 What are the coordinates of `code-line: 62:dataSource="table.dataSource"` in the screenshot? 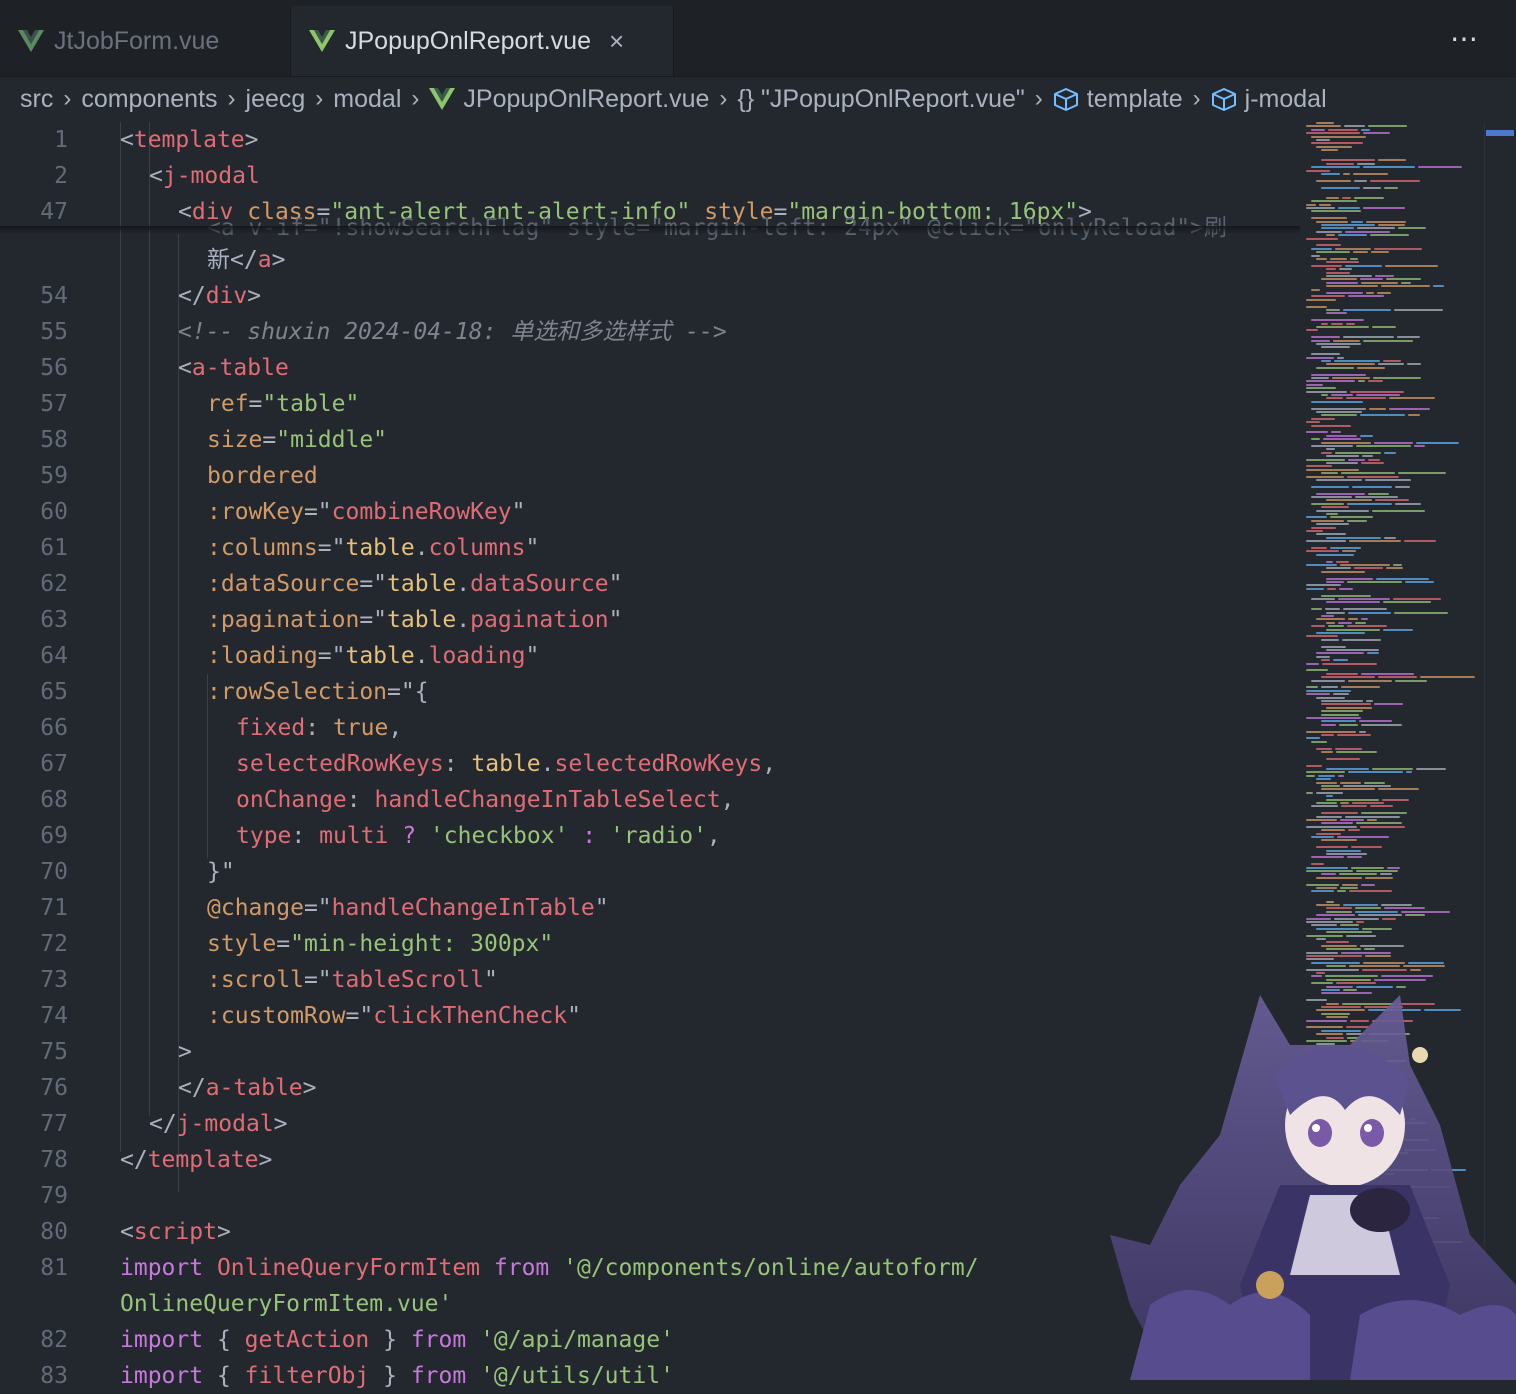 It's located at (650, 584).